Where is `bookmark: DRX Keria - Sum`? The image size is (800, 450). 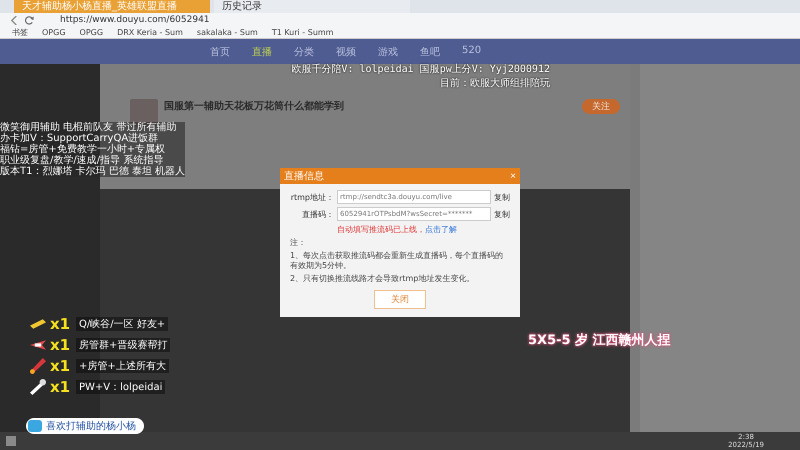 bookmark: DRX Keria - Sum is located at coordinates (150, 32).